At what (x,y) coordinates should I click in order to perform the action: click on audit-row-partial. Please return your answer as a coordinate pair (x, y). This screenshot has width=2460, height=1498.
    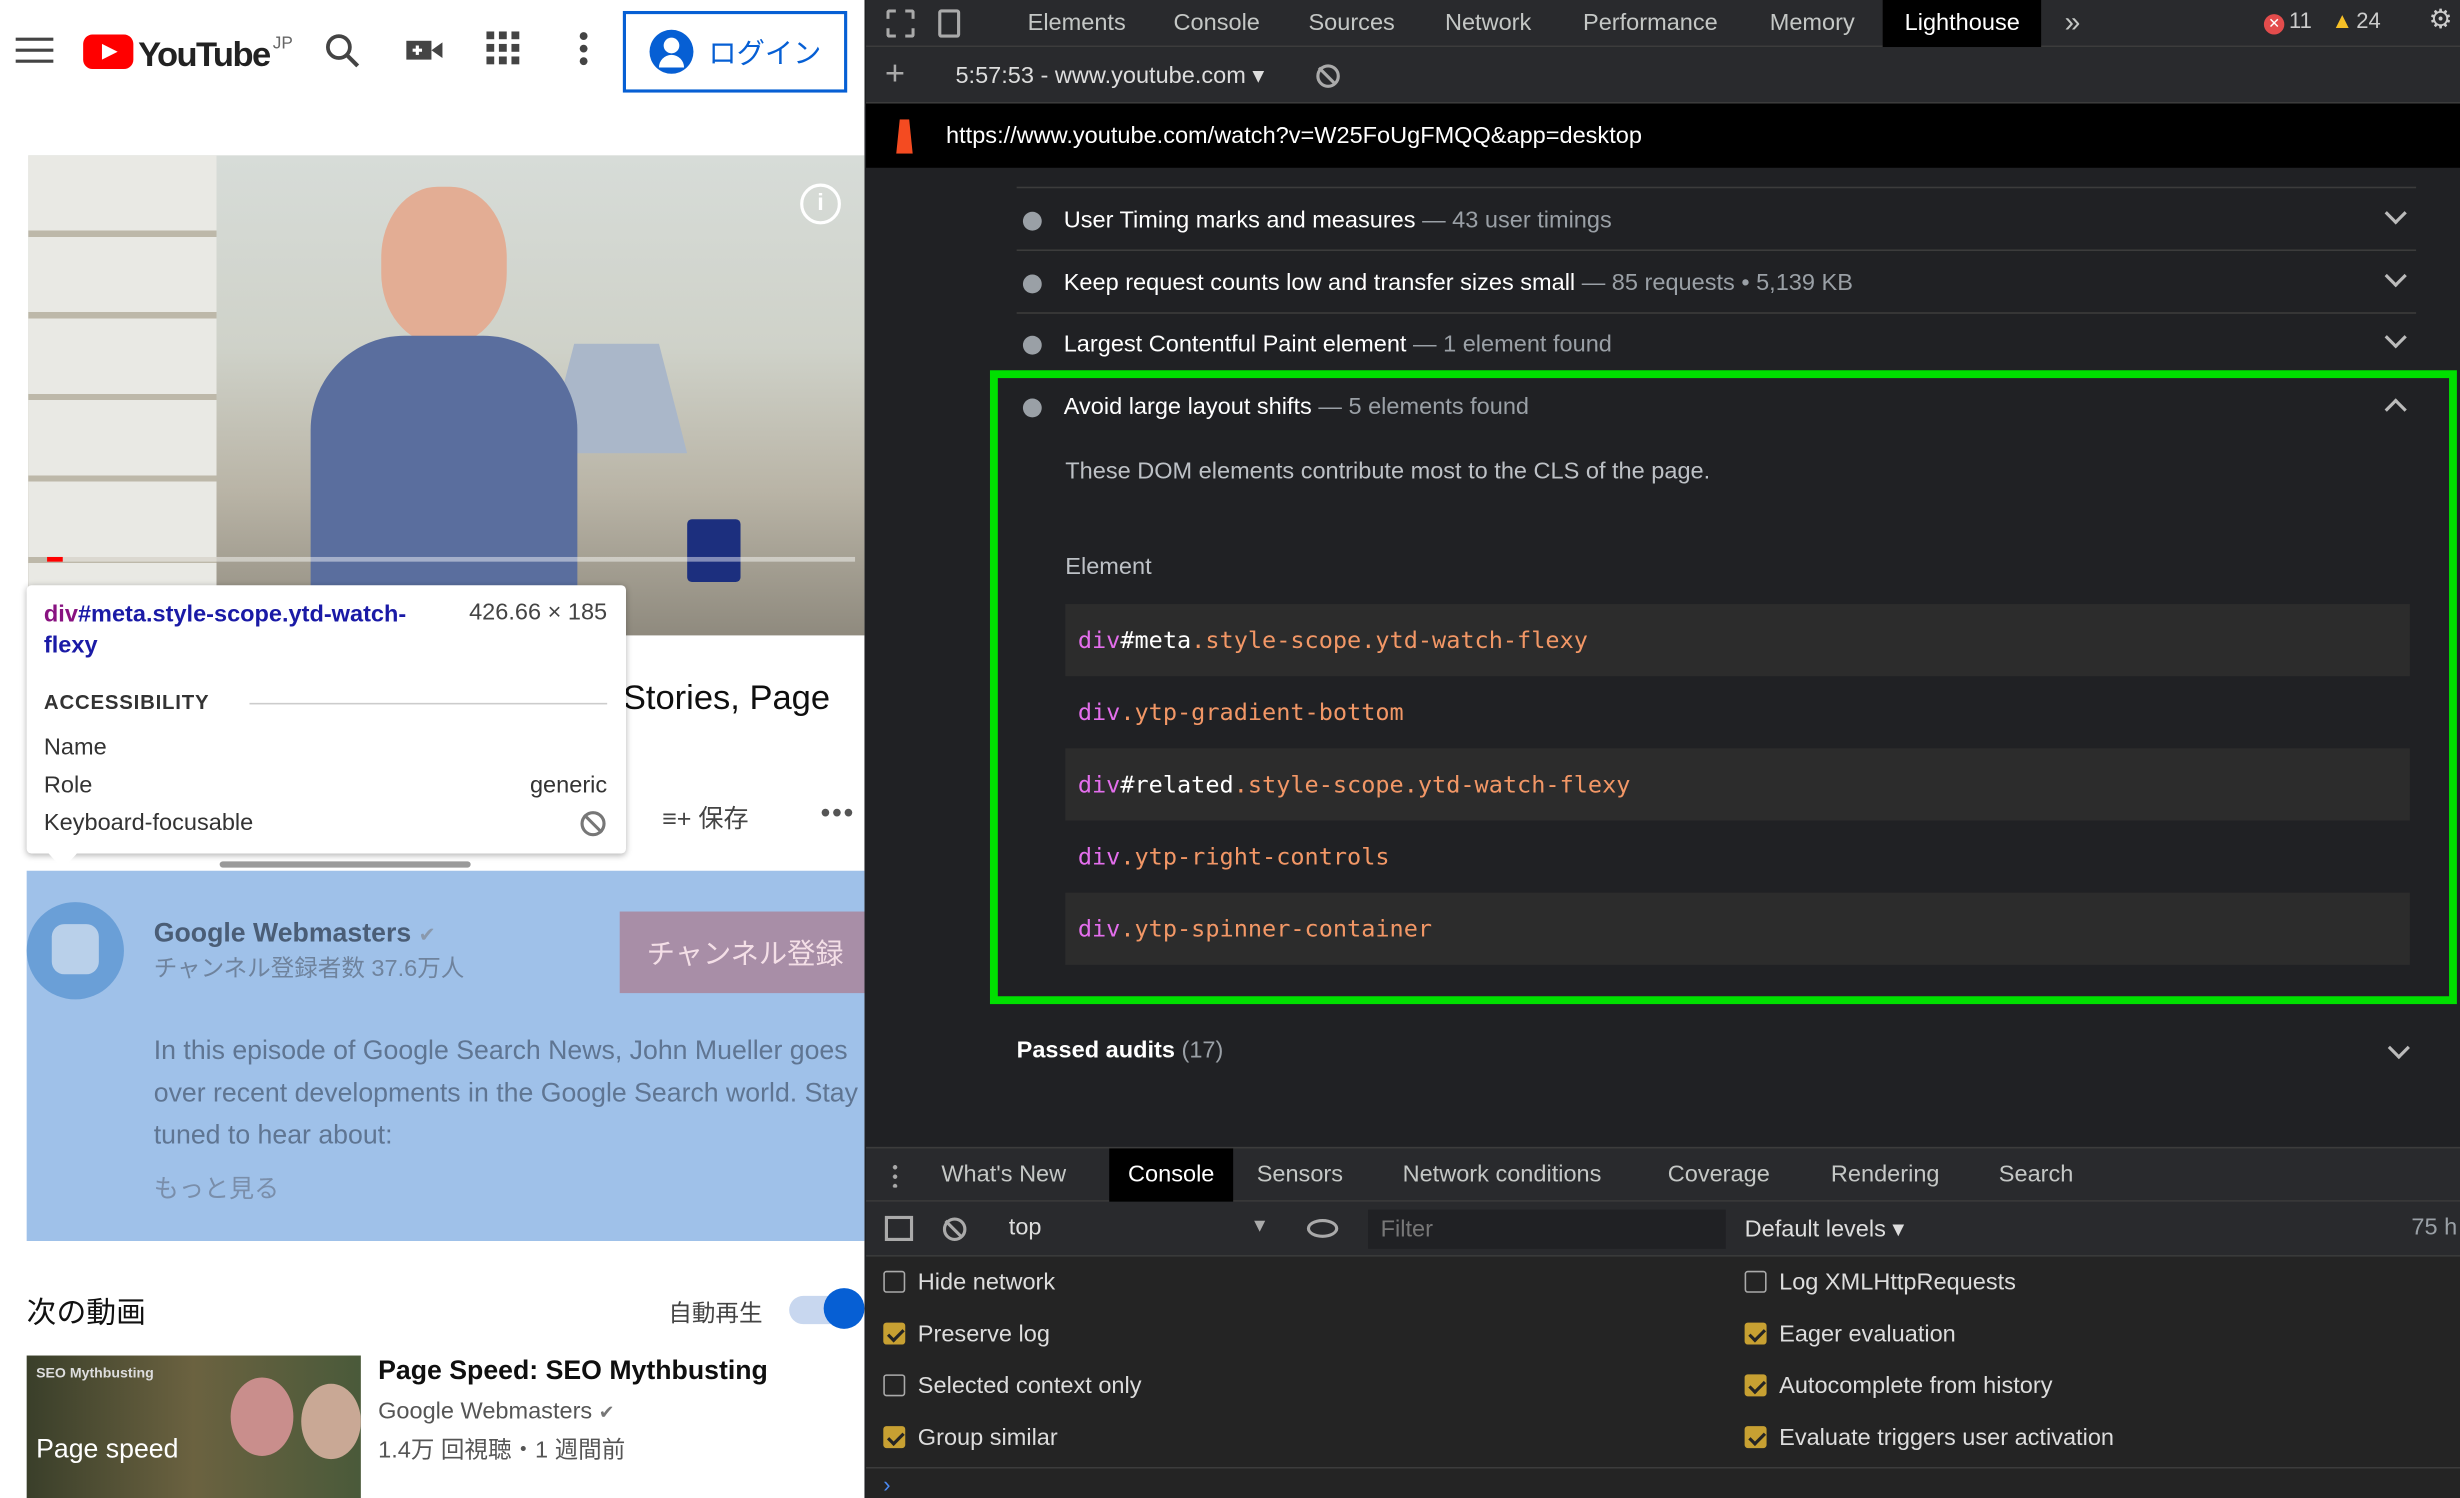
    Looking at the image, I should click on (1716, 178).